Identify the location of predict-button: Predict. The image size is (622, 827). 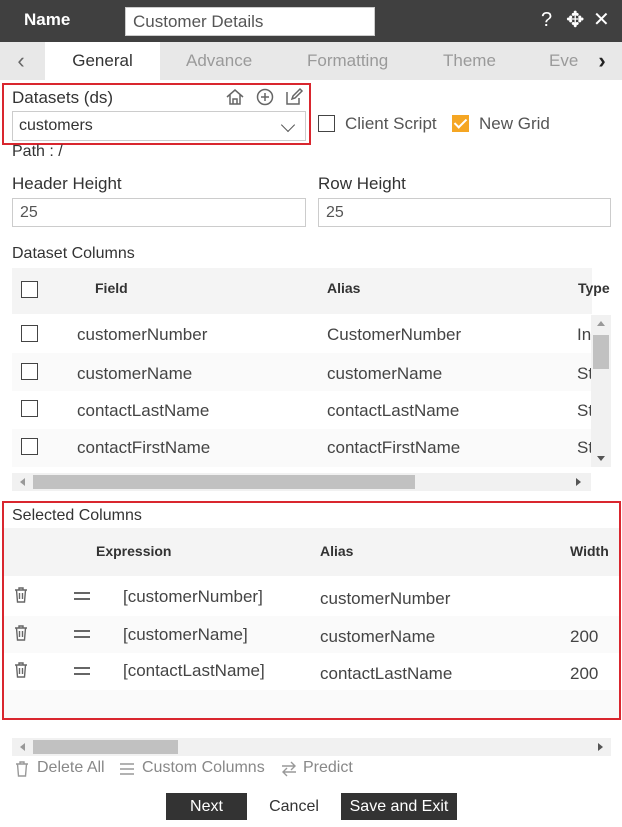
(328, 768).